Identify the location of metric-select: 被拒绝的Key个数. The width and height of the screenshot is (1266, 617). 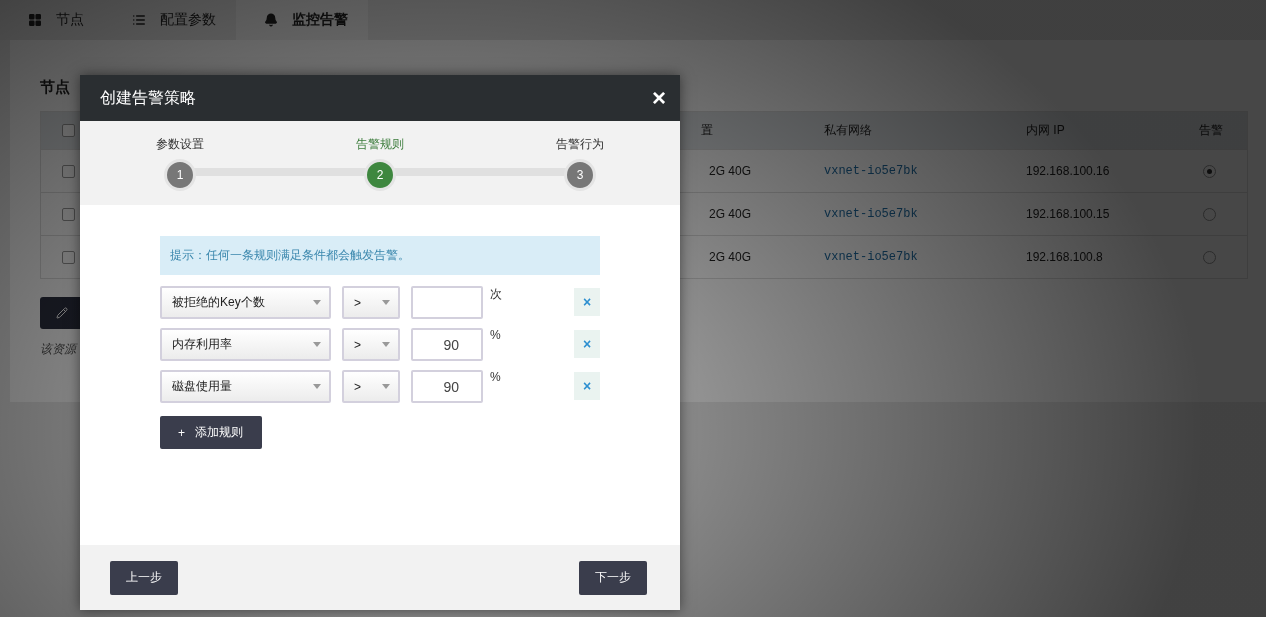
(245, 302).